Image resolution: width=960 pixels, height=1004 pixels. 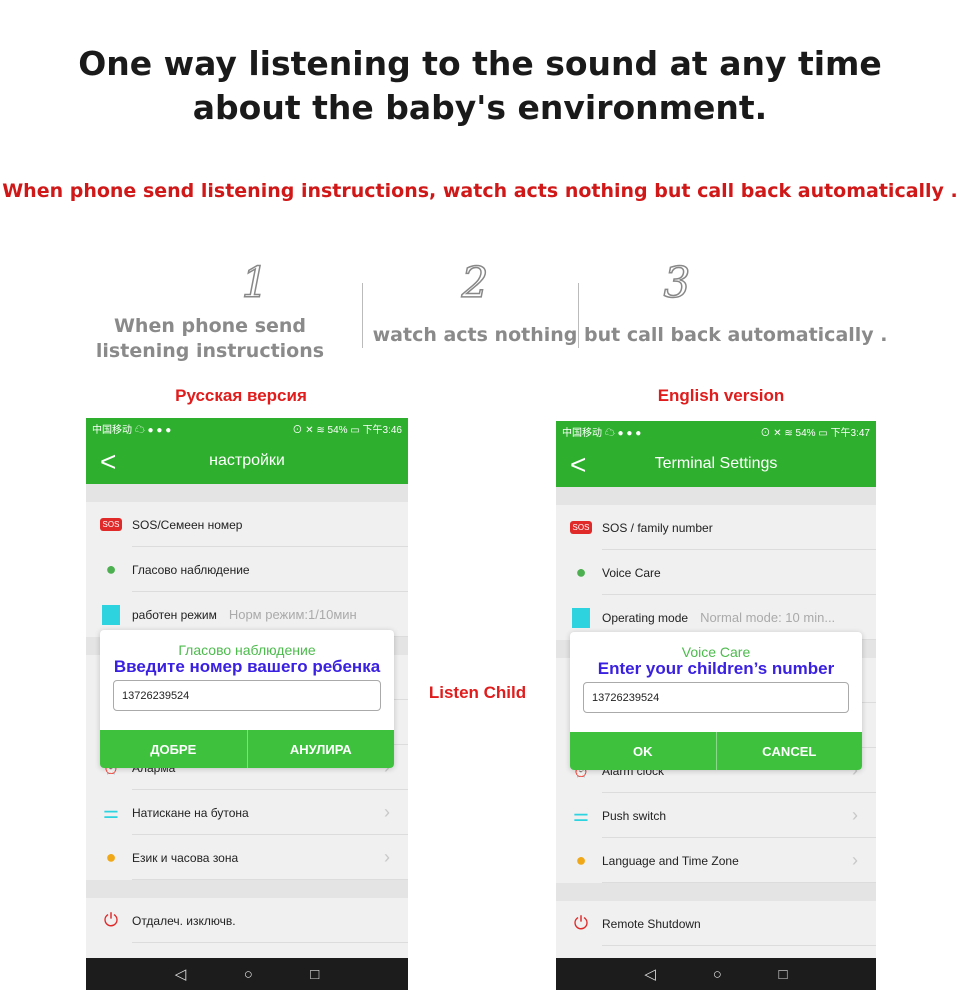 What do you see at coordinates (320, 749) in the screenshot?
I see `cancel-button: АНУЛИРА` at bounding box center [320, 749].